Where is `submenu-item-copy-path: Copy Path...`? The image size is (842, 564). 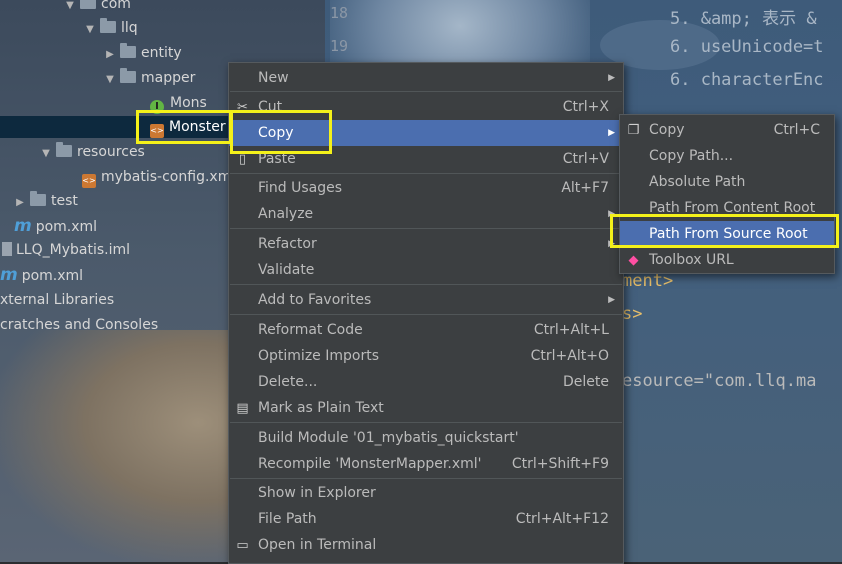
submenu-item-copy-path: Copy Path... is located at coordinates (727, 156).